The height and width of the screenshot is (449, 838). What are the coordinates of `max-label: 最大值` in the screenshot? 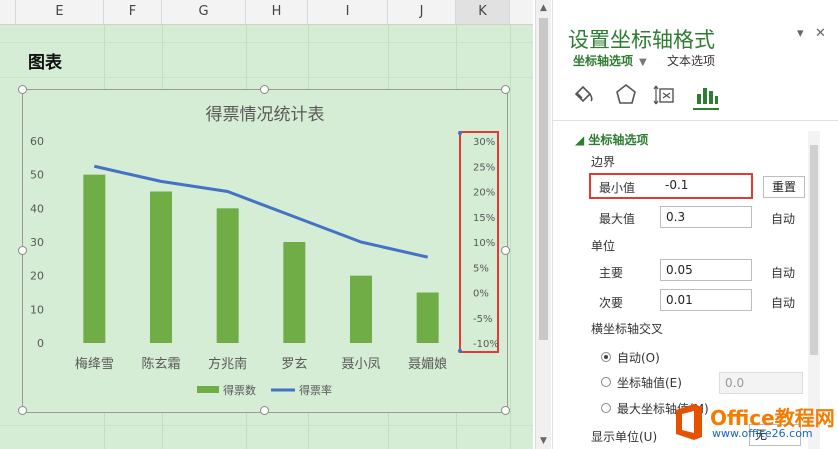 It's located at (617, 219).